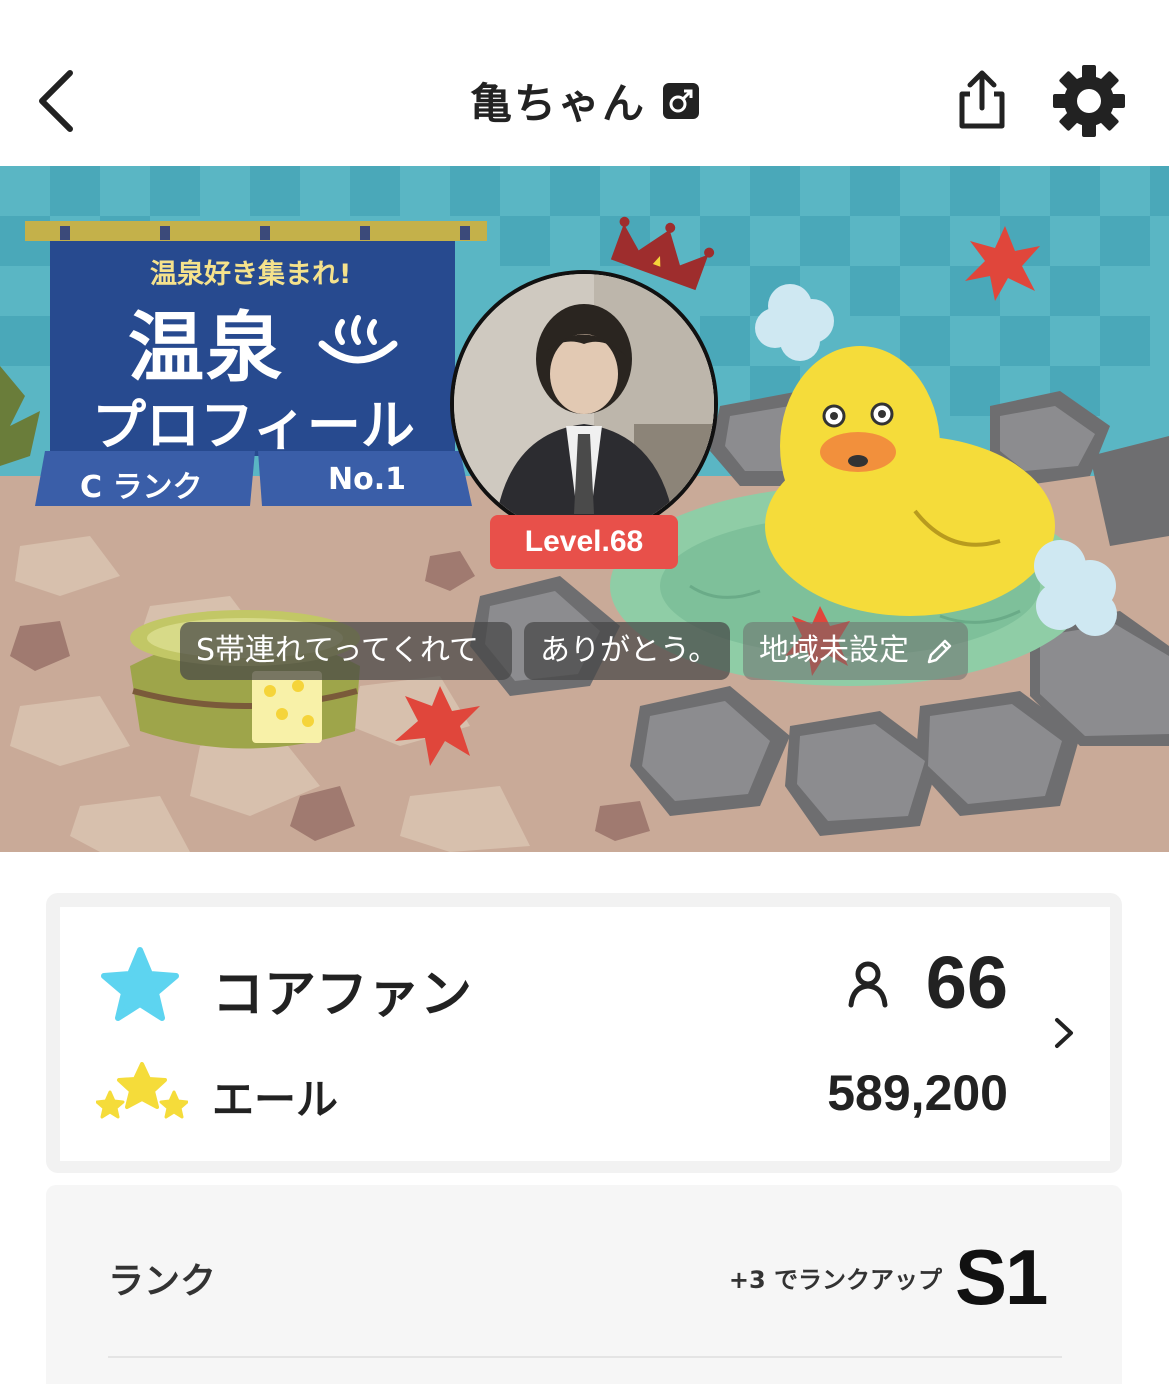 The width and height of the screenshot is (1169, 1384). Describe the element at coordinates (206, 347) in the screenshot. I see `curtain-title-onsen: 温泉` at that location.